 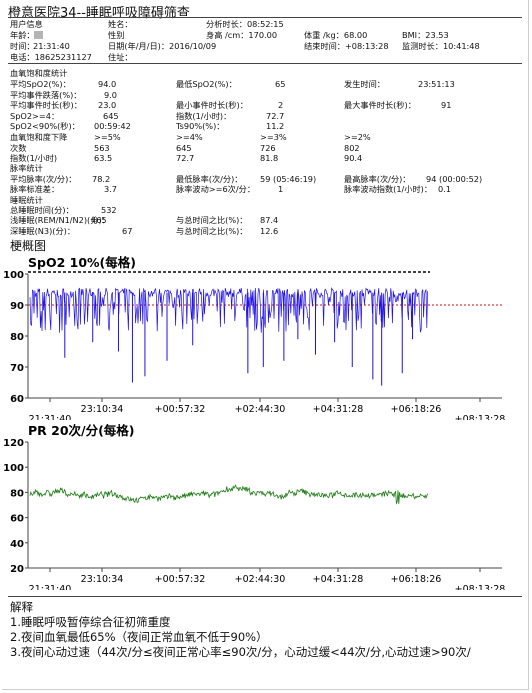 I want to click on stat-label: 最小事件时长(秒)：, so click(x=212, y=105).